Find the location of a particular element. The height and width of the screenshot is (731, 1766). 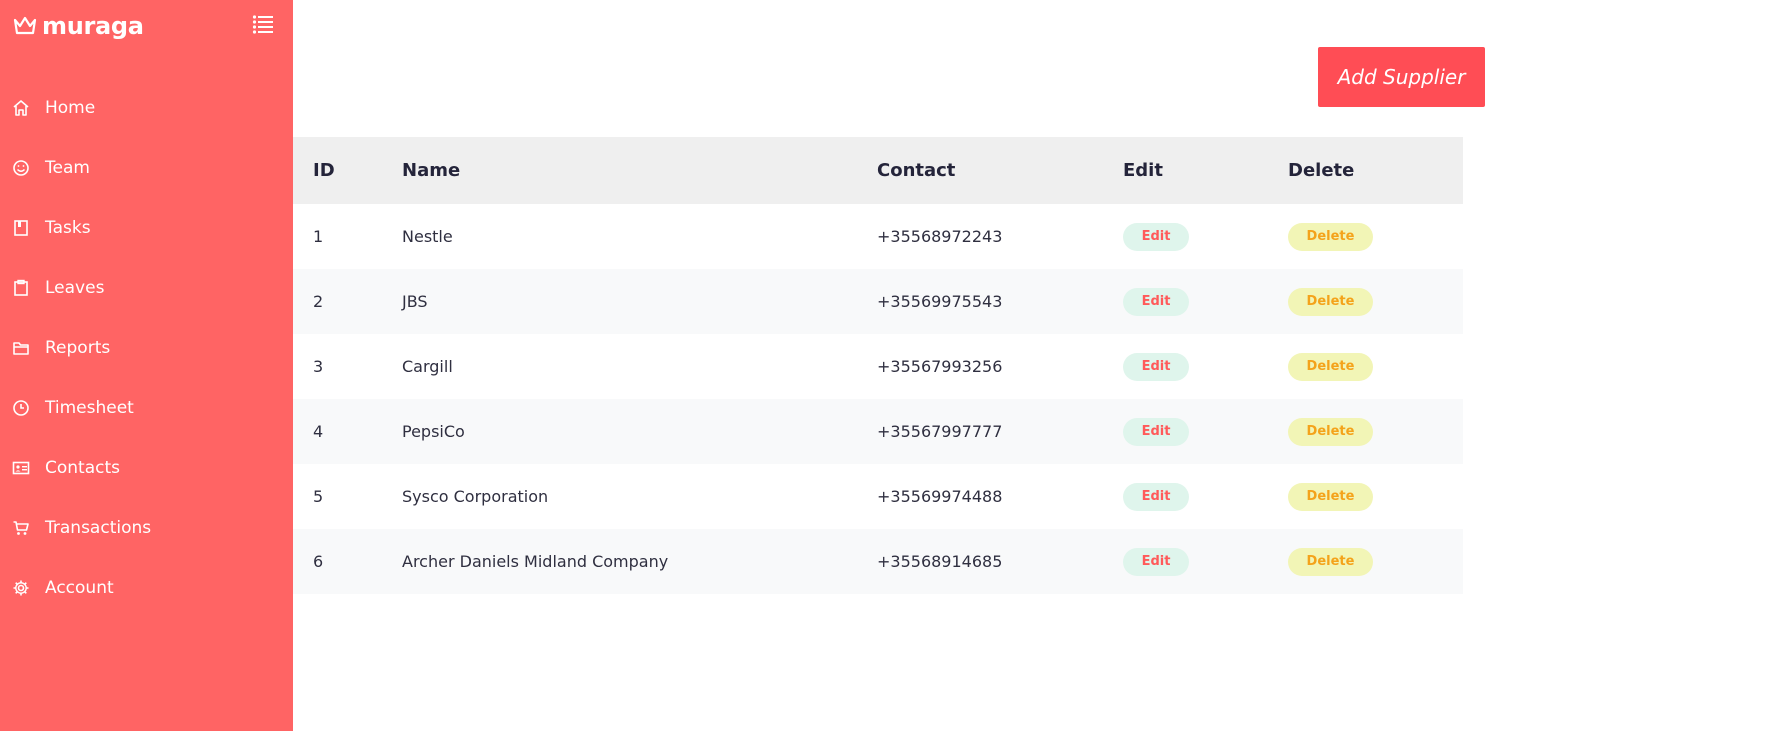

column-header-id: ID is located at coordinates (337, 170).